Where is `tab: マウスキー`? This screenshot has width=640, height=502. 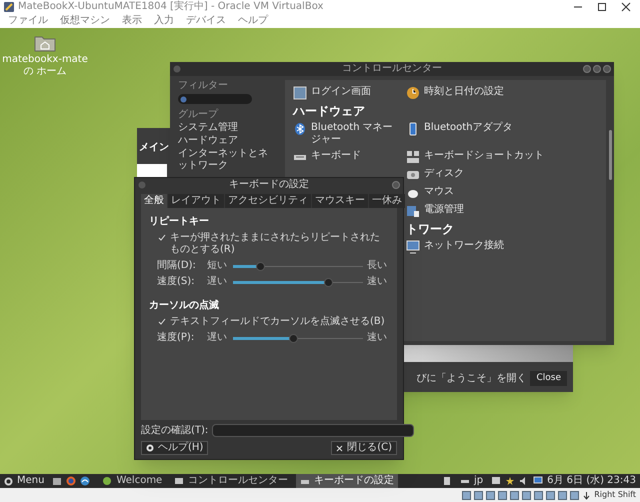
tab: マウスキー is located at coordinates (340, 201).